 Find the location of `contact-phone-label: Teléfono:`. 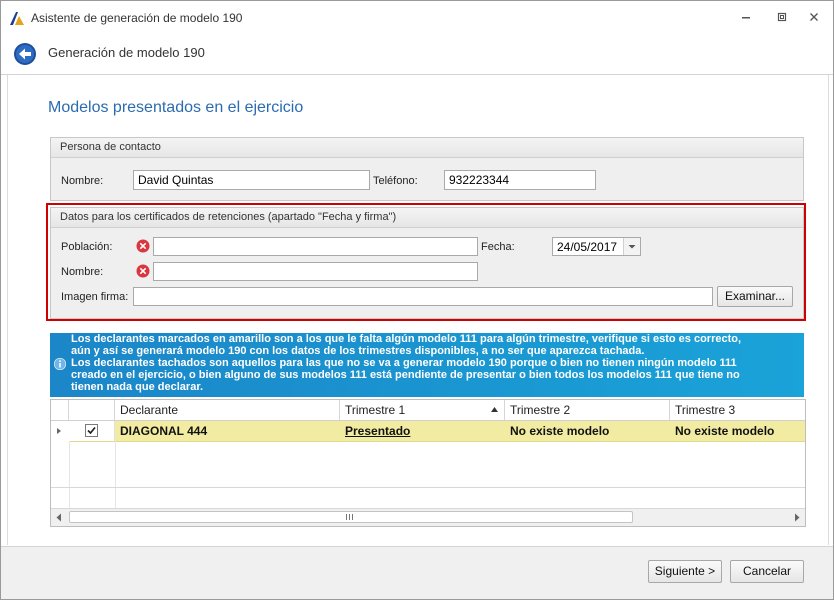

contact-phone-label: Teléfono: is located at coordinates (395, 181).